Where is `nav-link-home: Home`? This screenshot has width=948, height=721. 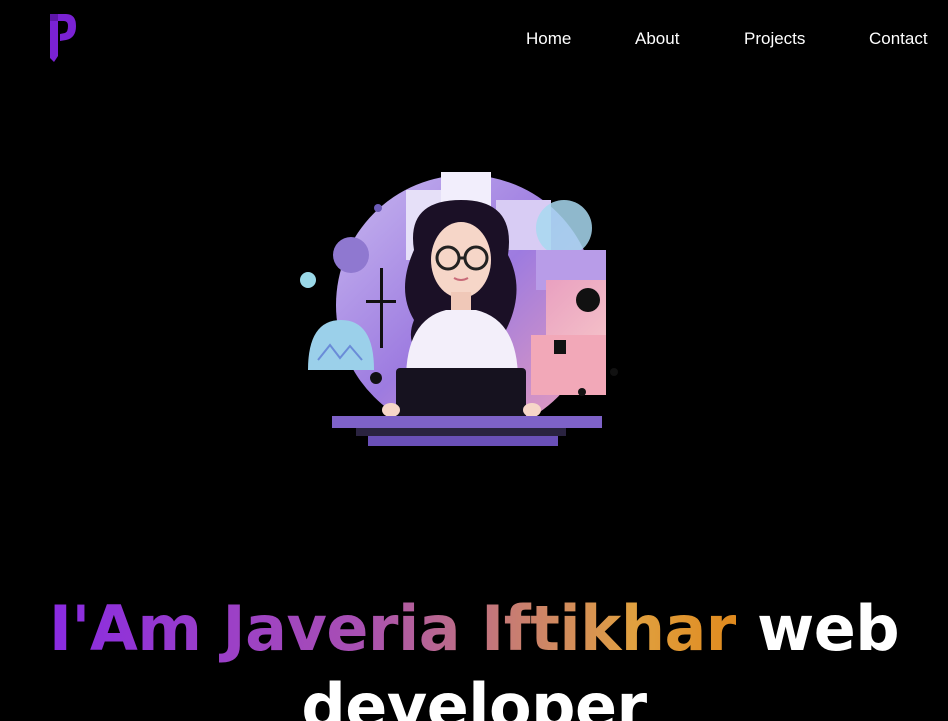 nav-link-home: Home is located at coordinates (548, 39).